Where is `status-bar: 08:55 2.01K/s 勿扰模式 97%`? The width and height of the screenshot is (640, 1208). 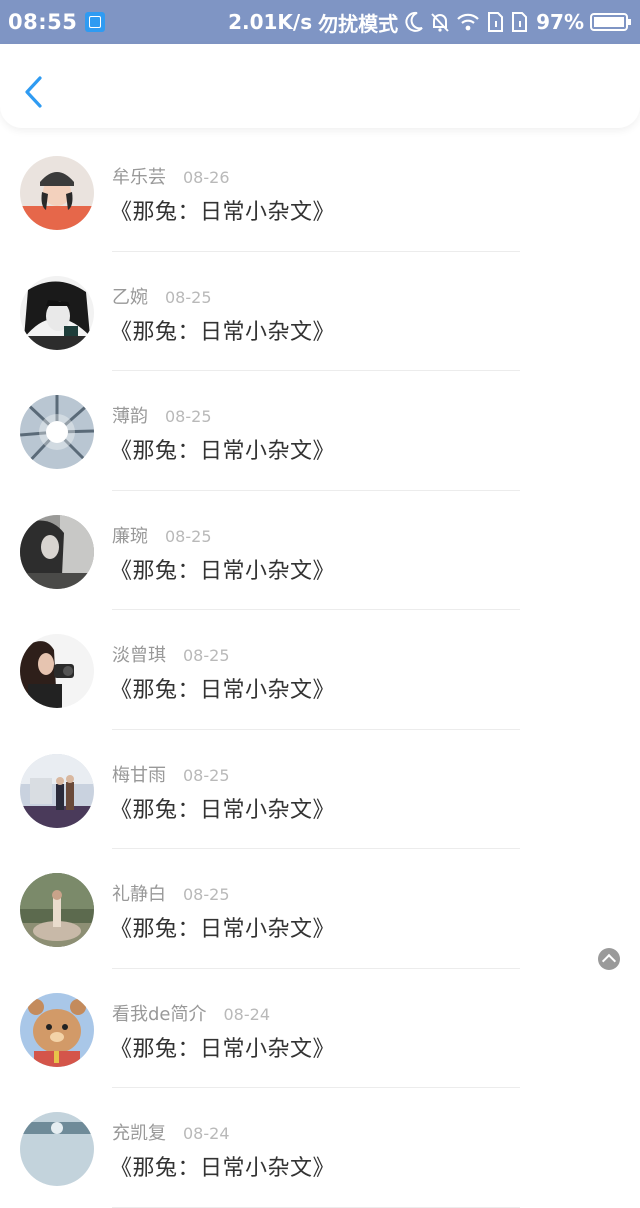
status-bar: 08:55 2.01K/s 勿扰模式 97% is located at coordinates (320, 22).